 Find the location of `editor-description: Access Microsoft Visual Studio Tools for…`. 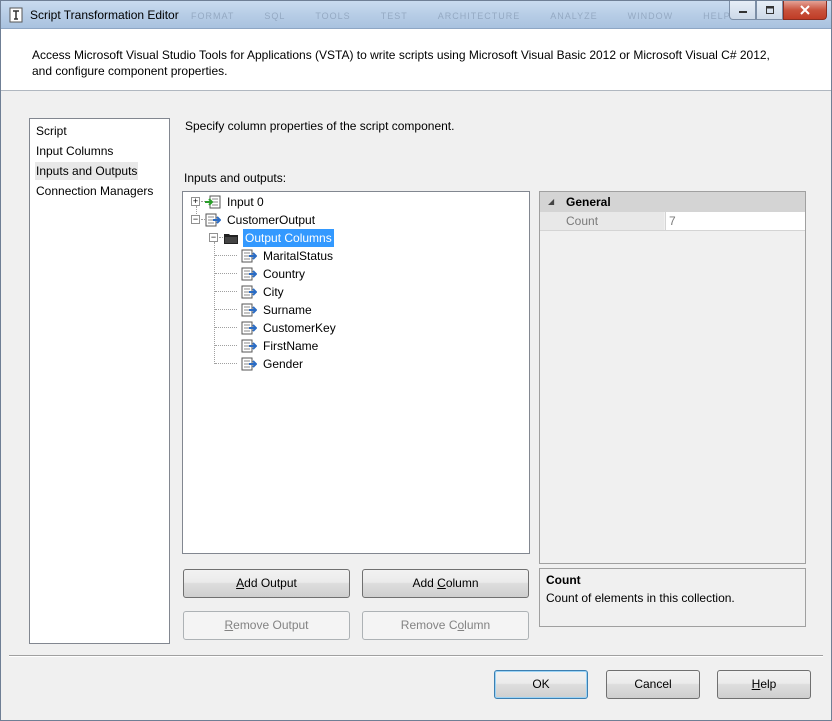

editor-description: Access Microsoft Visual Studio Tools for… is located at coordinates (401, 63).